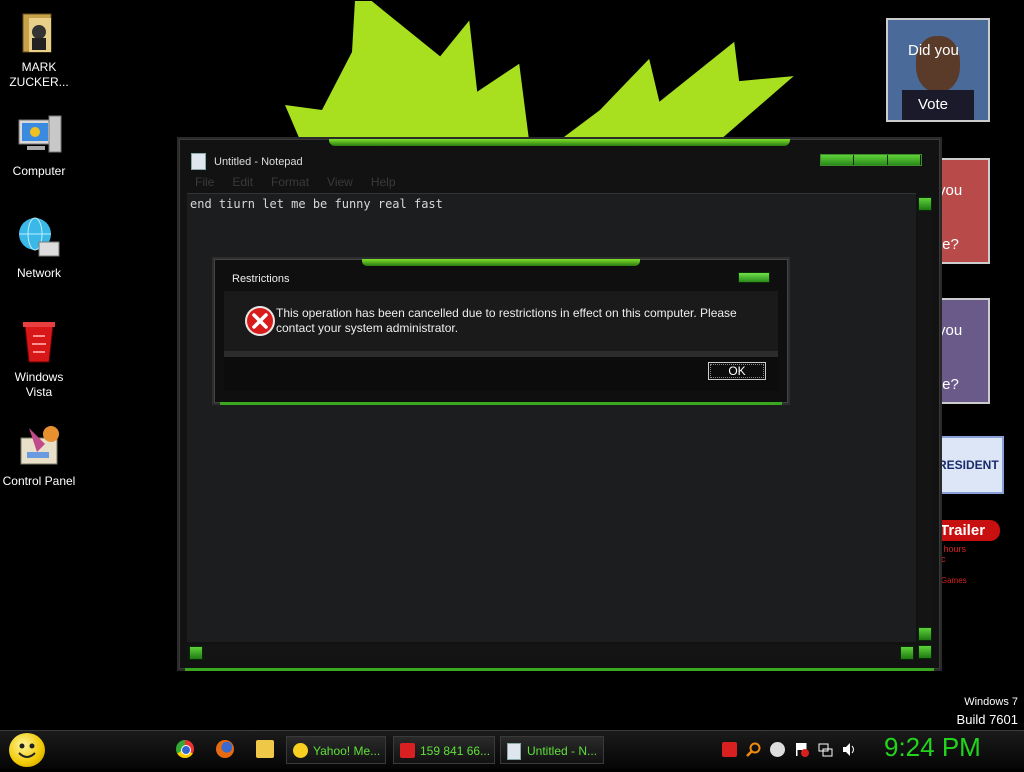  I want to click on dialog-title: Restrictions, so click(261, 279).